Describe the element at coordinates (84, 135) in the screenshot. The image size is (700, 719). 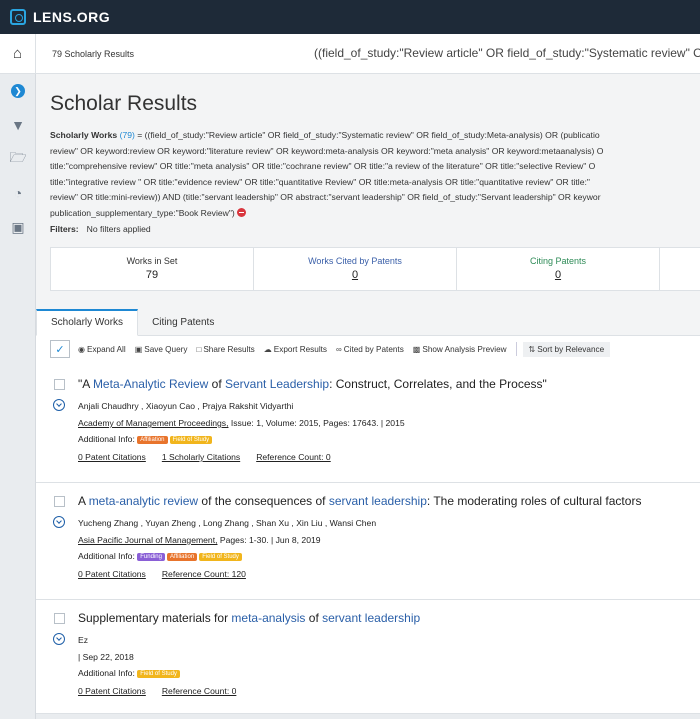
I see `query-label: Scholarly Works` at that location.